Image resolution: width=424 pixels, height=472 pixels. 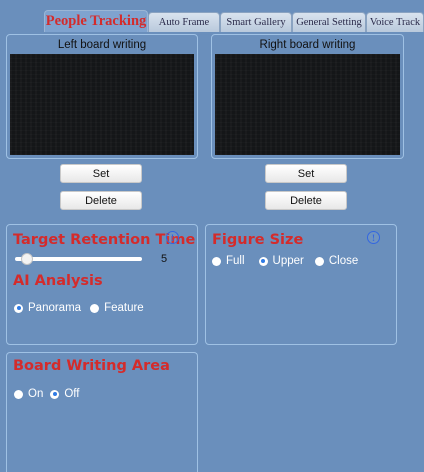 What do you see at coordinates (58, 281) in the screenshot?
I see `ai-analysis-title: AI Analysis` at bounding box center [58, 281].